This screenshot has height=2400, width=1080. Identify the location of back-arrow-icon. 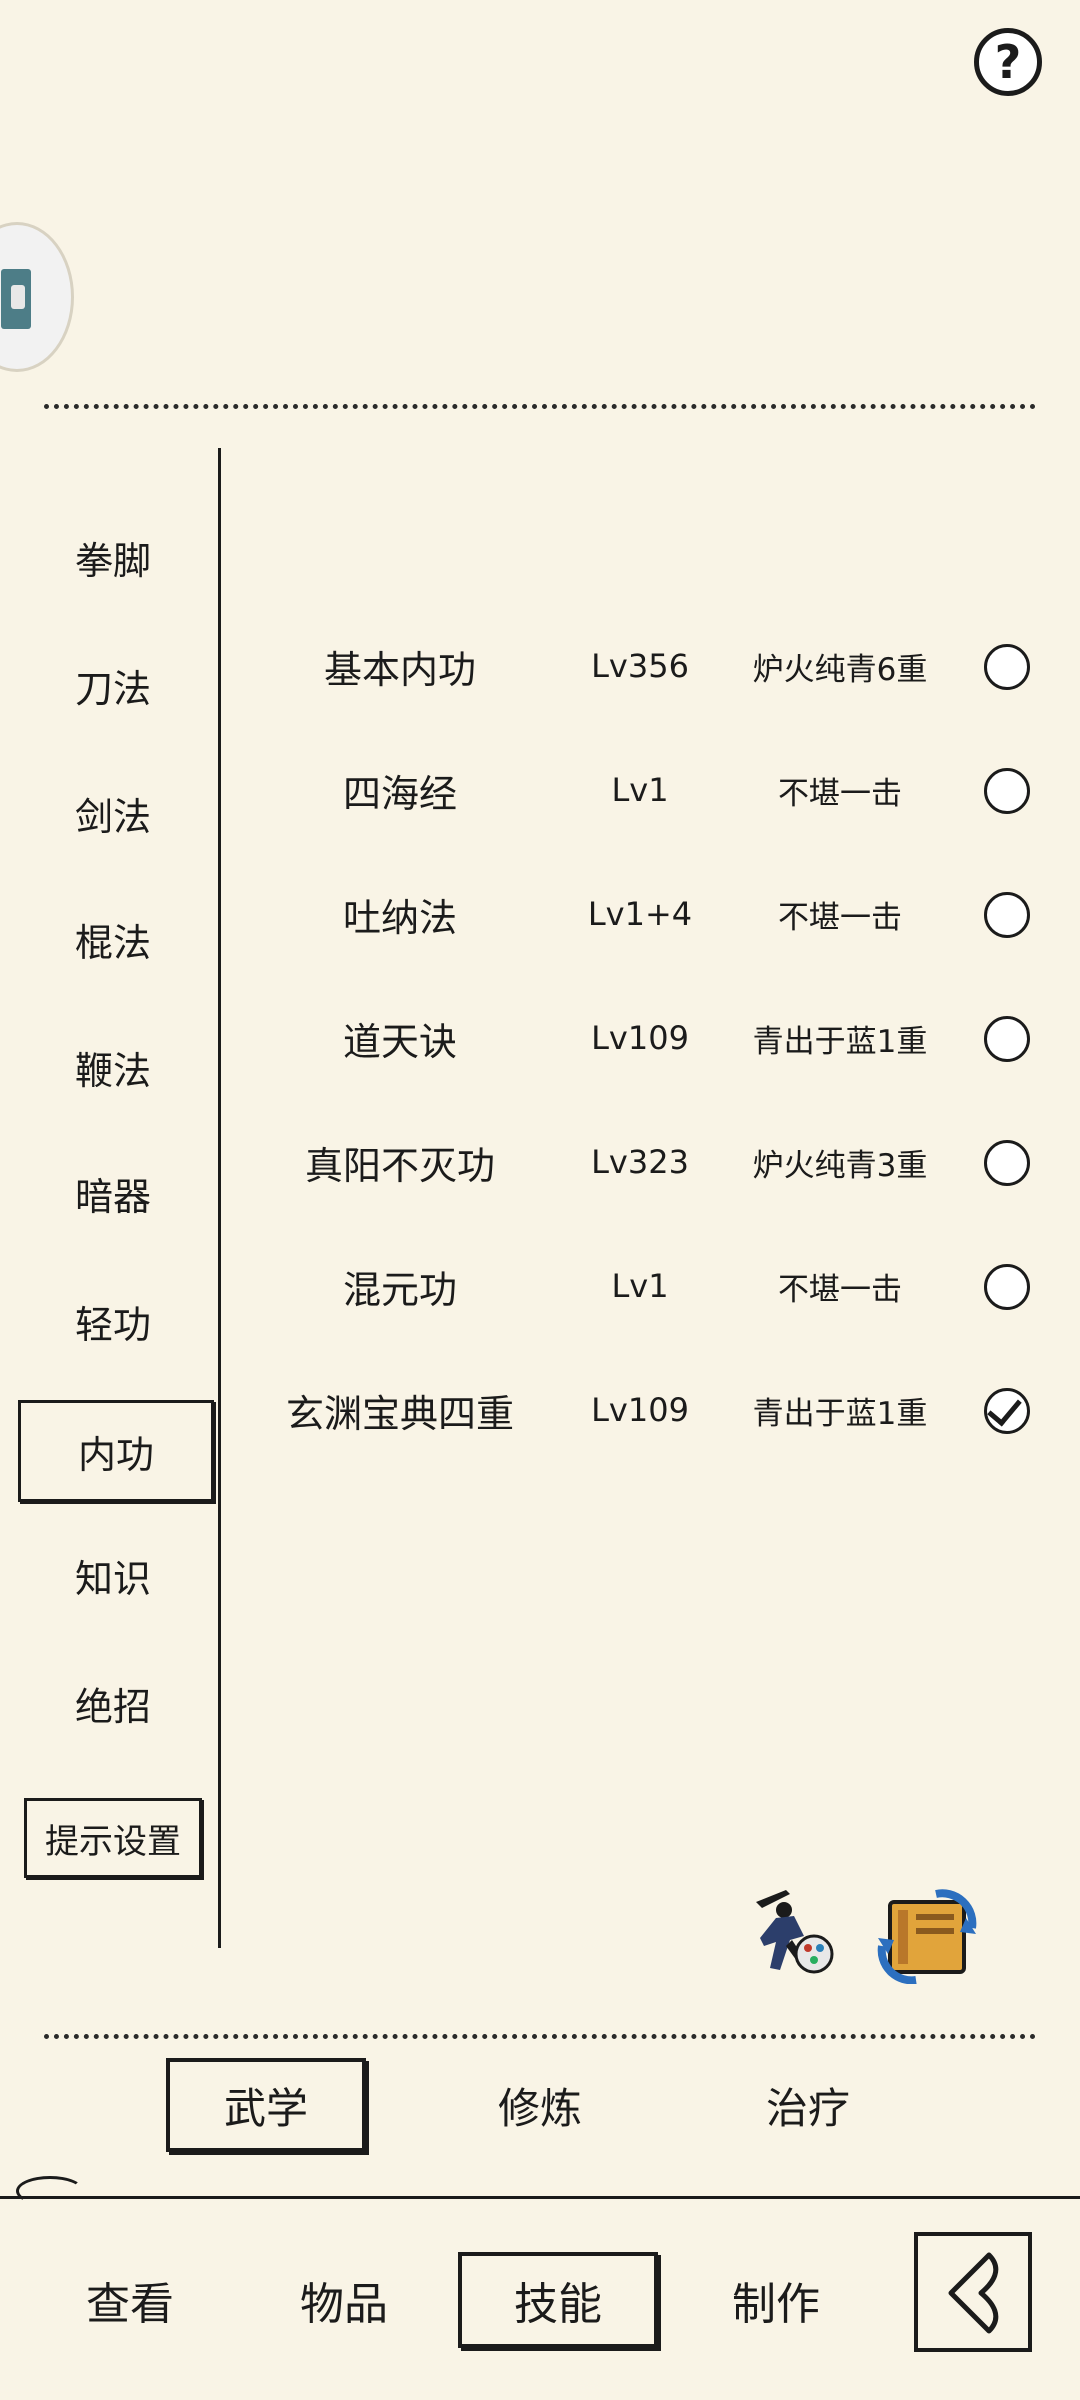
(973, 2293).